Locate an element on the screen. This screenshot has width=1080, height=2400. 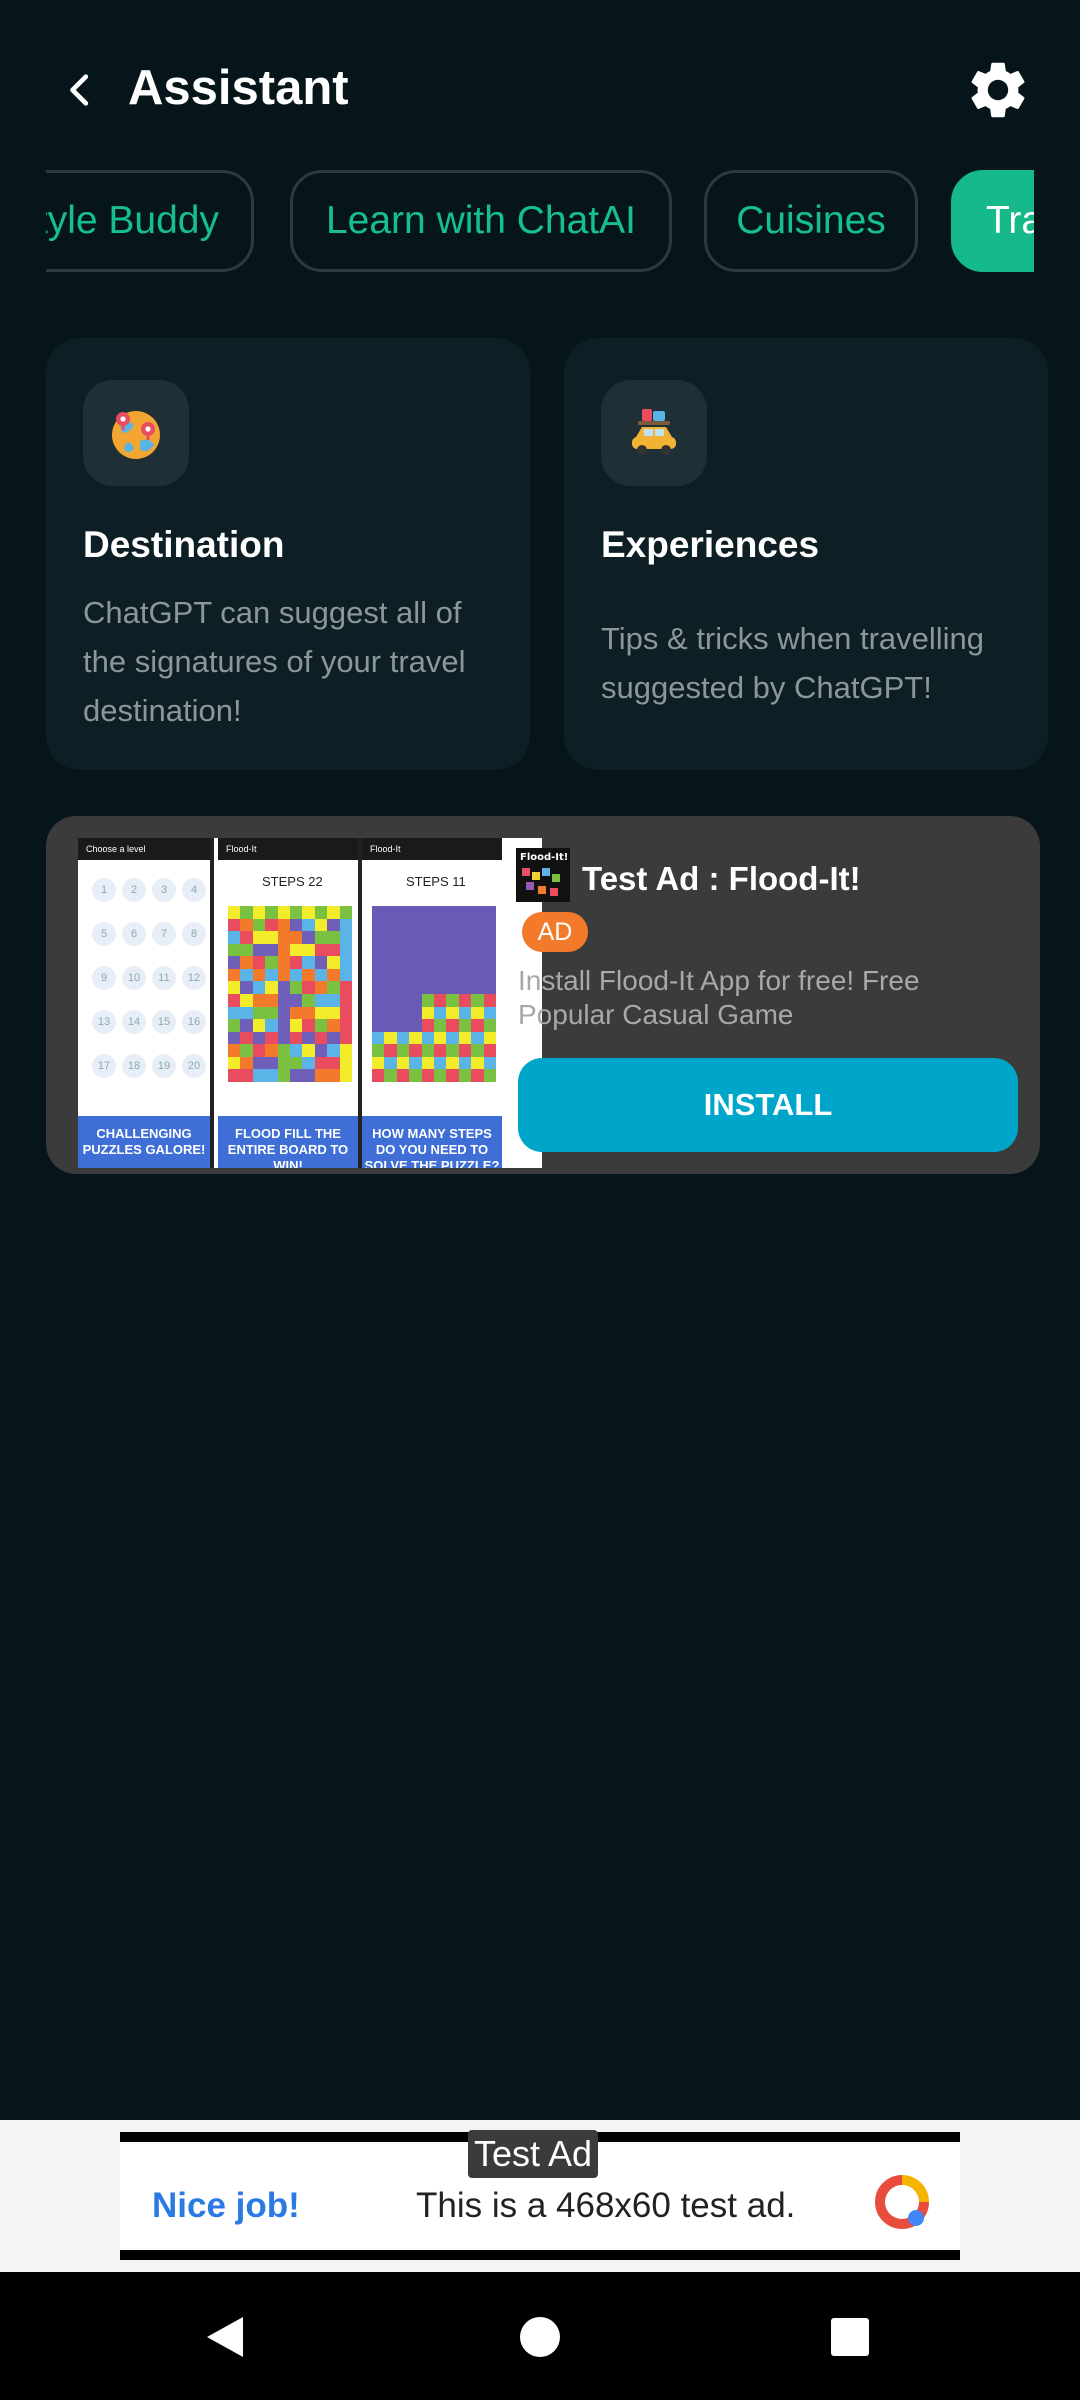
chip-cuisines: Cuisines is located at coordinates (811, 221).